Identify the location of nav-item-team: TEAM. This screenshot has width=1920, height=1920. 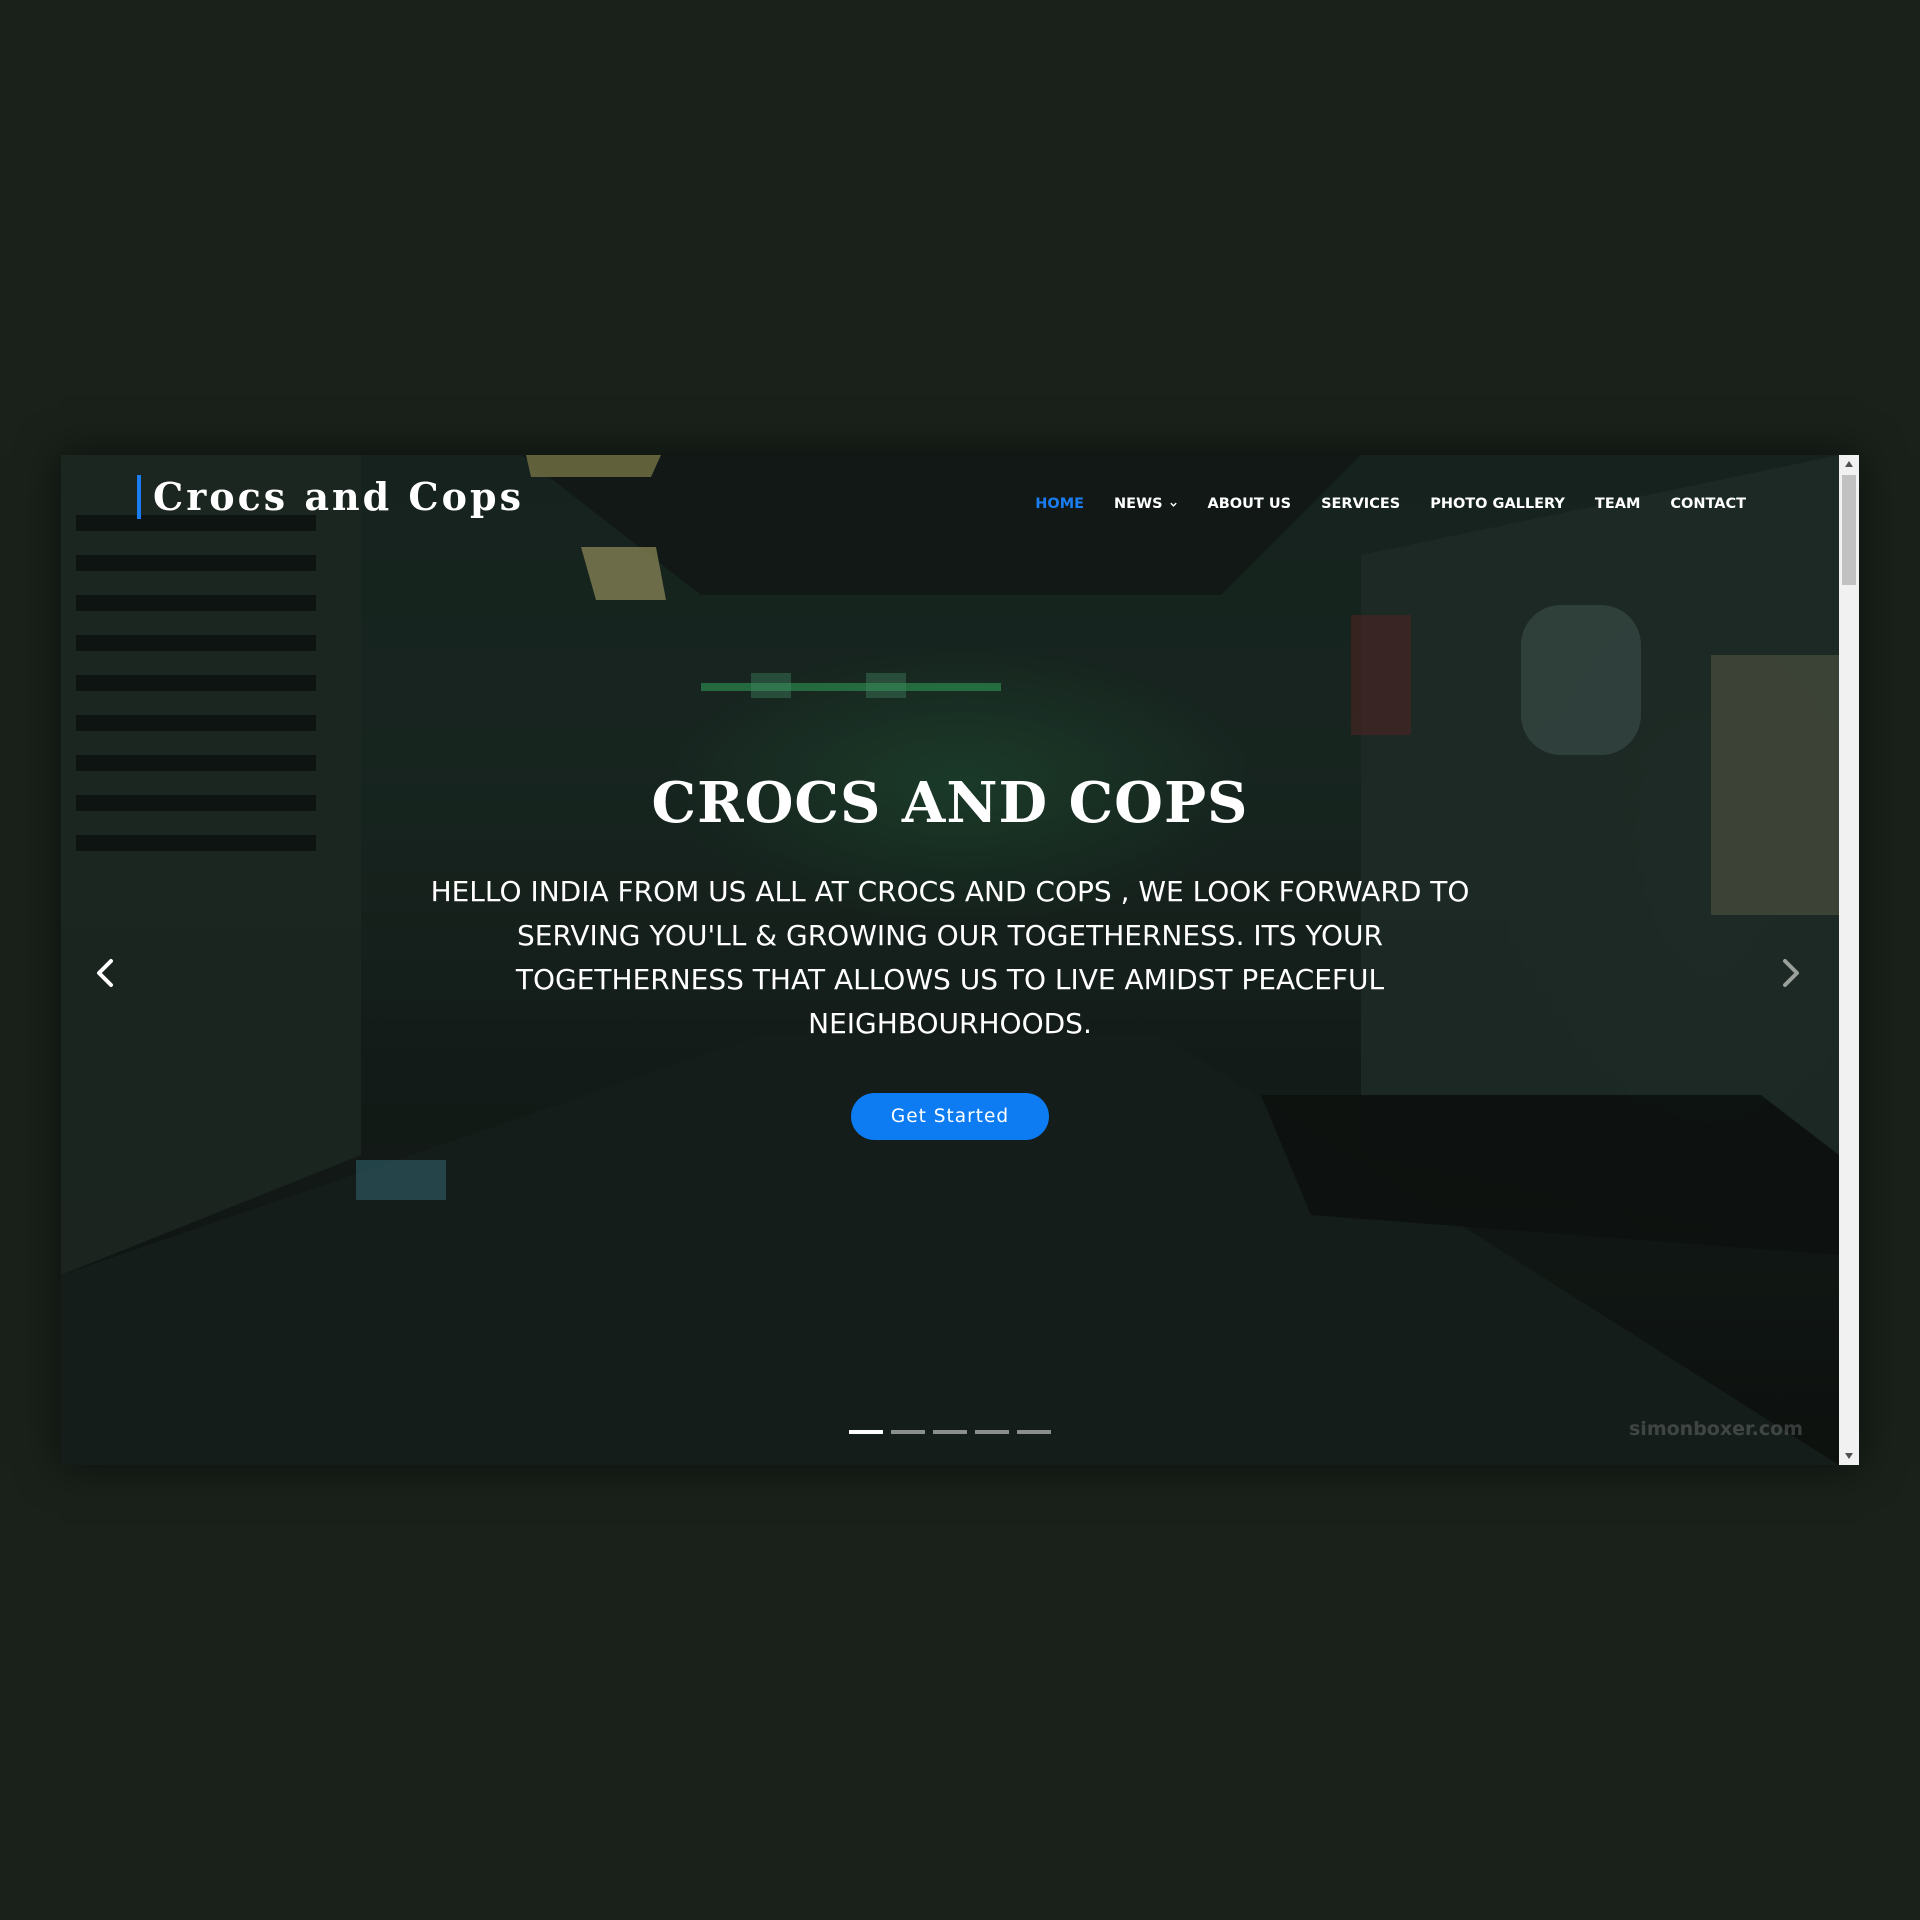
(1617, 504).